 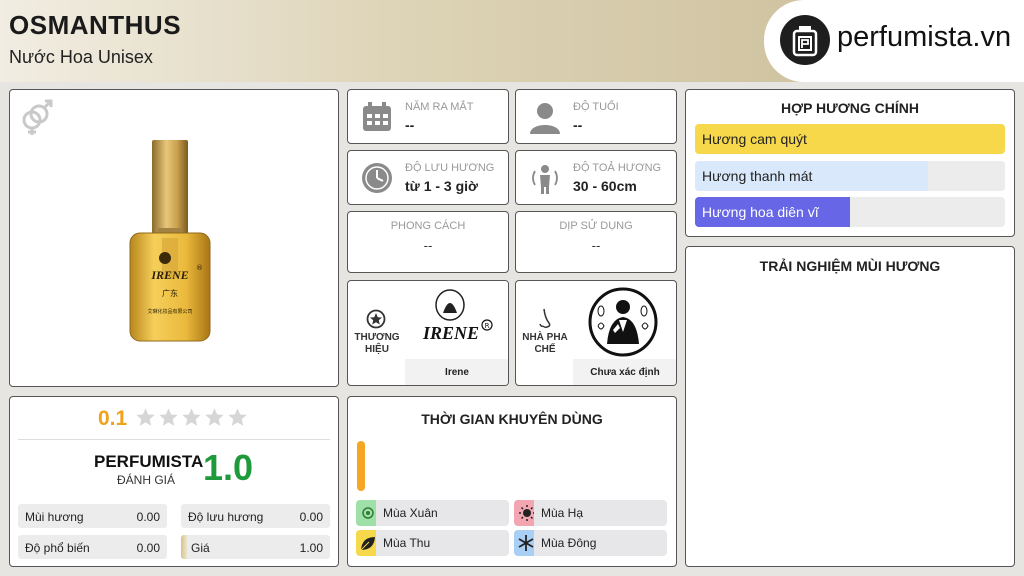 I want to click on accord-bar: Hương cam quýt, so click(x=850, y=139).